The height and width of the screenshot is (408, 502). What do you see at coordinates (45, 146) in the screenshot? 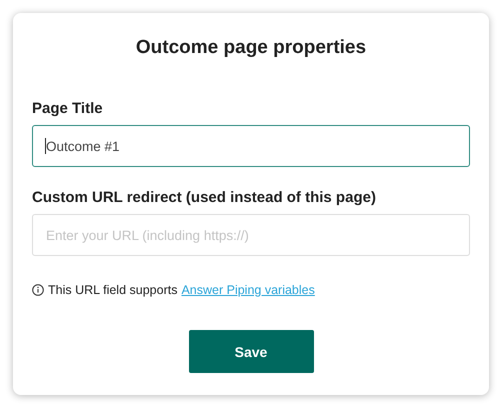
I see `text-cursor` at bounding box center [45, 146].